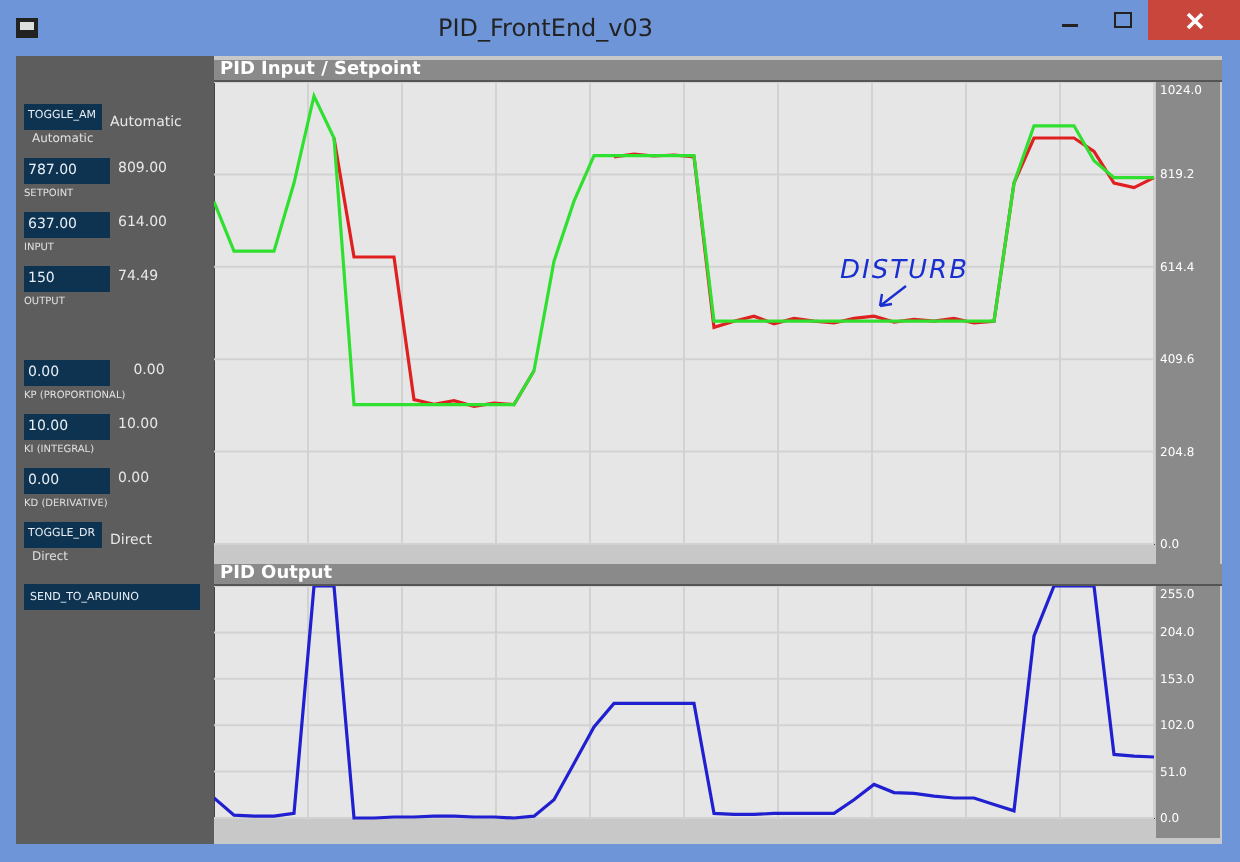 The width and height of the screenshot is (1240, 862). Describe the element at coordinates (1122, 20) in the screenshot. I see `maximize-icon` at that location.